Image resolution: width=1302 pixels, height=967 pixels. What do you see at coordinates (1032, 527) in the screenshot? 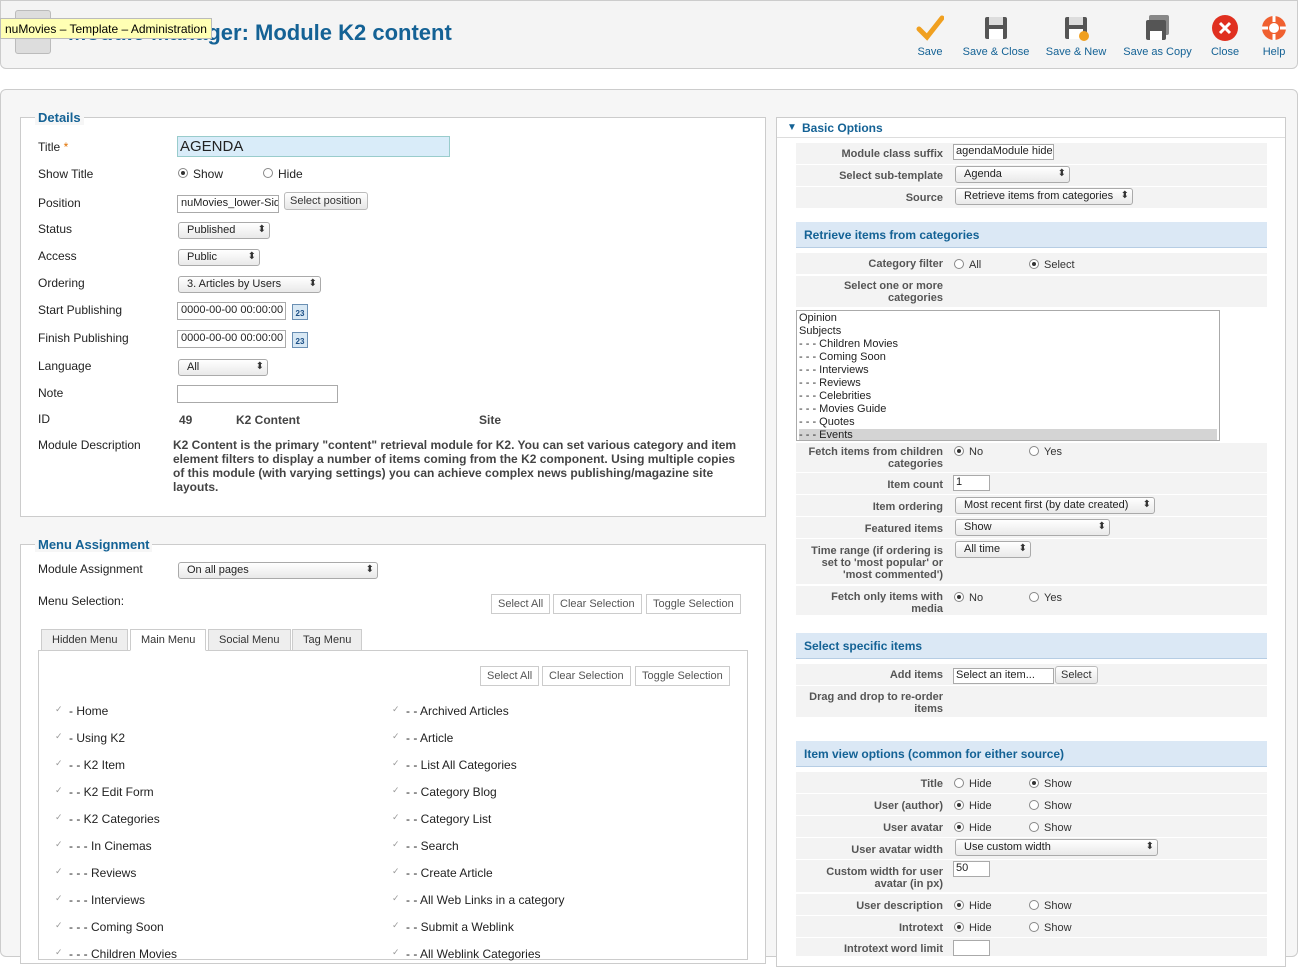
I see `featured-select: Show` at bounding box center [1032, 527].